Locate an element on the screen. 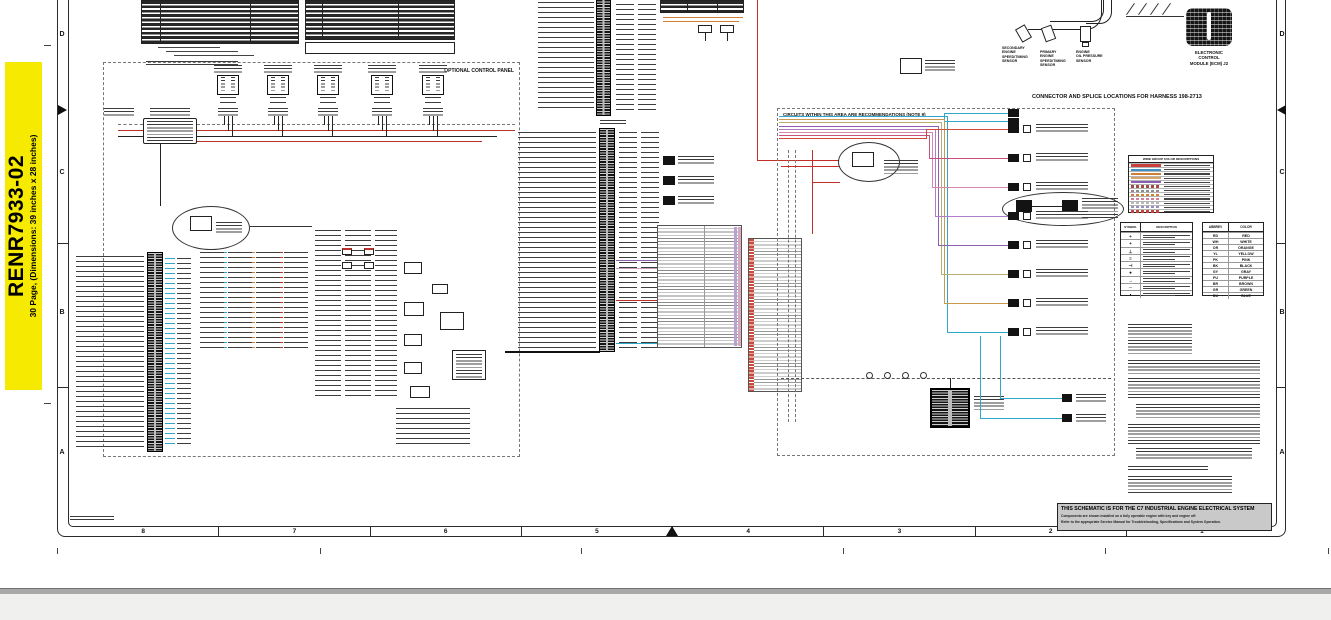  abbrev-row: PK PINK is located at coordinates (1233, 259).